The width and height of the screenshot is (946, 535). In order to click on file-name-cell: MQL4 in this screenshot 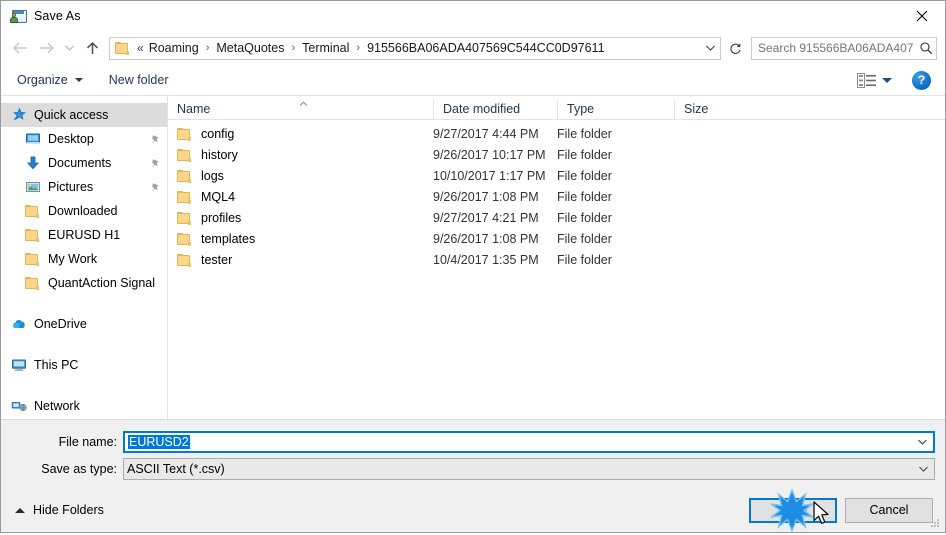, I will do `click(300, 197)`.